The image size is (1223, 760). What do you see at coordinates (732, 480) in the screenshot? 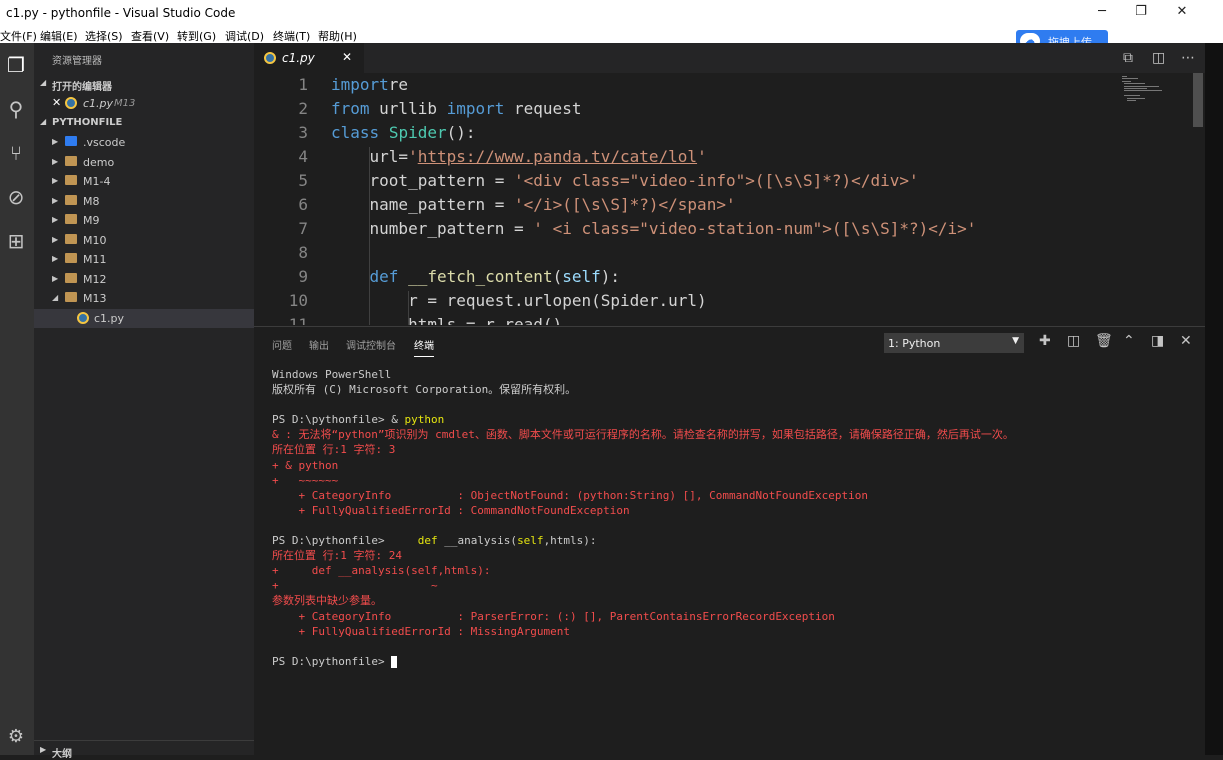
I see `terminal-line: + ~~~~~~` at bounding box center [732, 480].